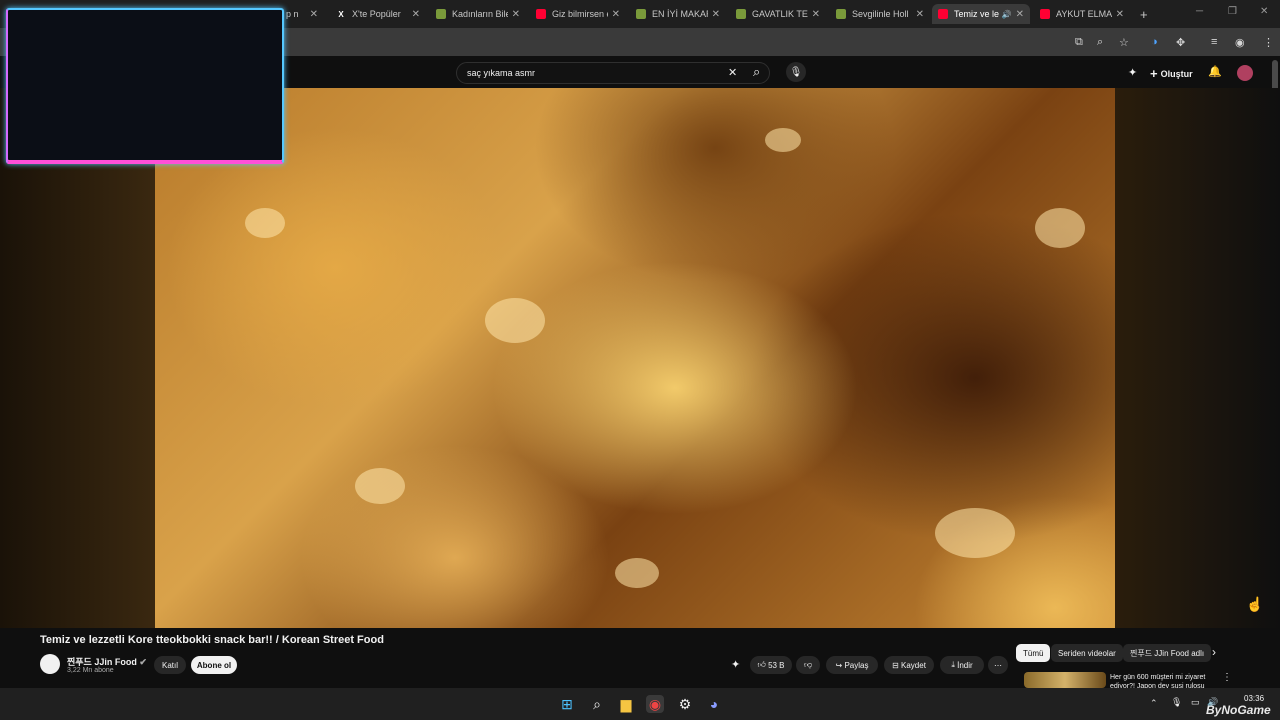 The height and width of the screenshot is (720, 1280). Describe the element at coordinates (1214, 42) in the screenshot. I see `media-icon: ≡` at that location.